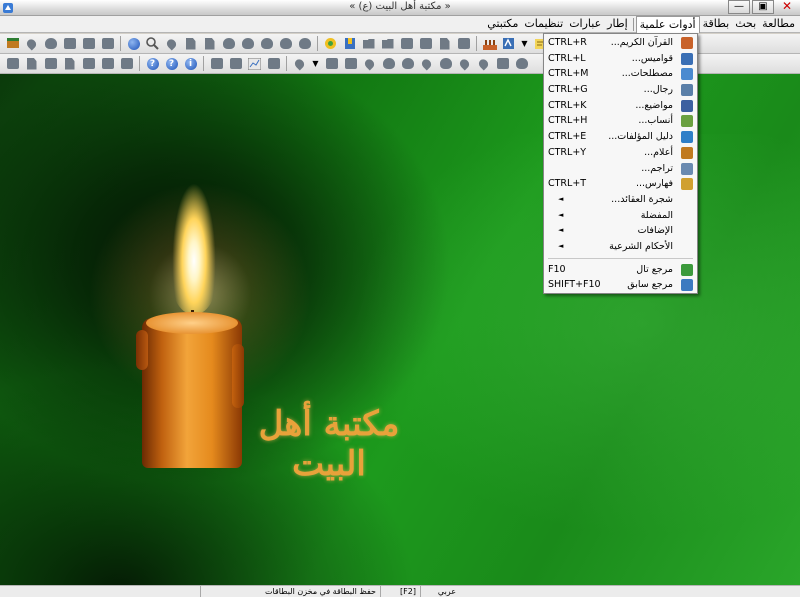  What do you see at coordinates (620, 59) in the screenshot?
I see `menu-item: قواميس... CTRL+L` at bounding box center [620, 59].